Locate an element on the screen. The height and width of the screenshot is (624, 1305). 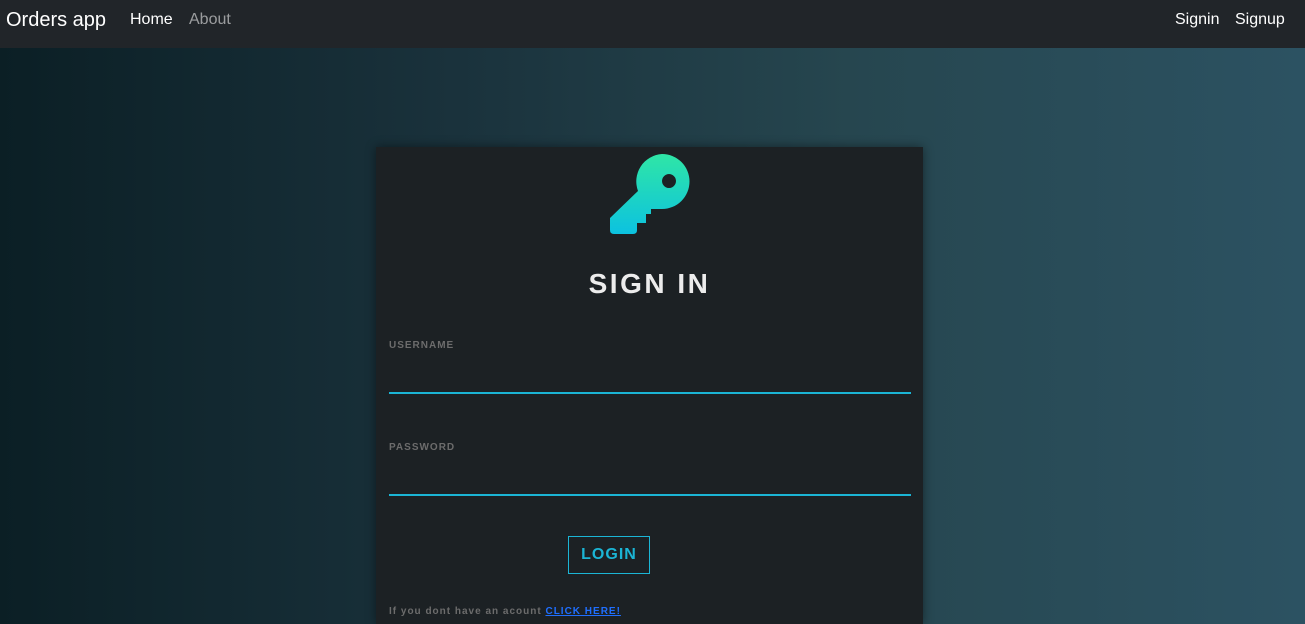
username-label: USERNAME is located at coordinates (422, 345).